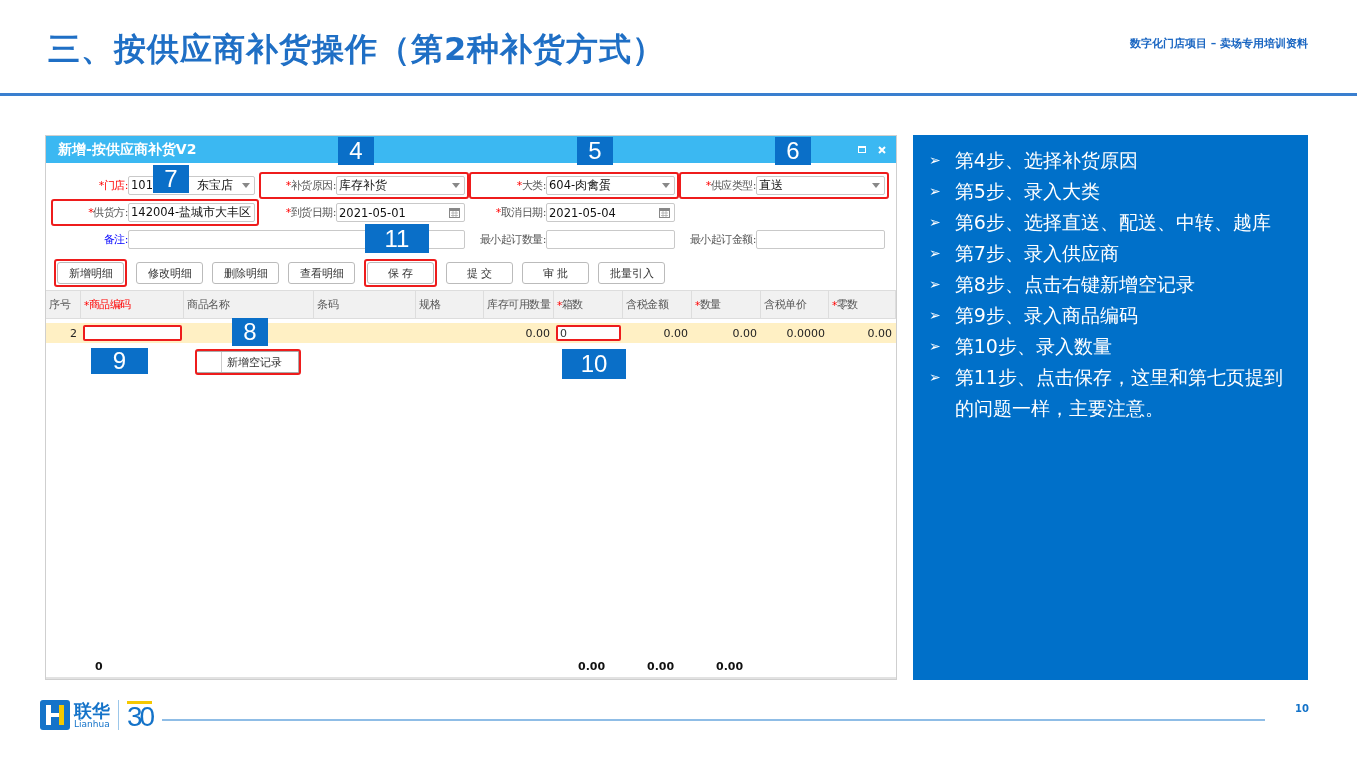  Describe the element at coordinates (310, 212) in the screenshot. I see `field-label: *到货日期:` at that location.